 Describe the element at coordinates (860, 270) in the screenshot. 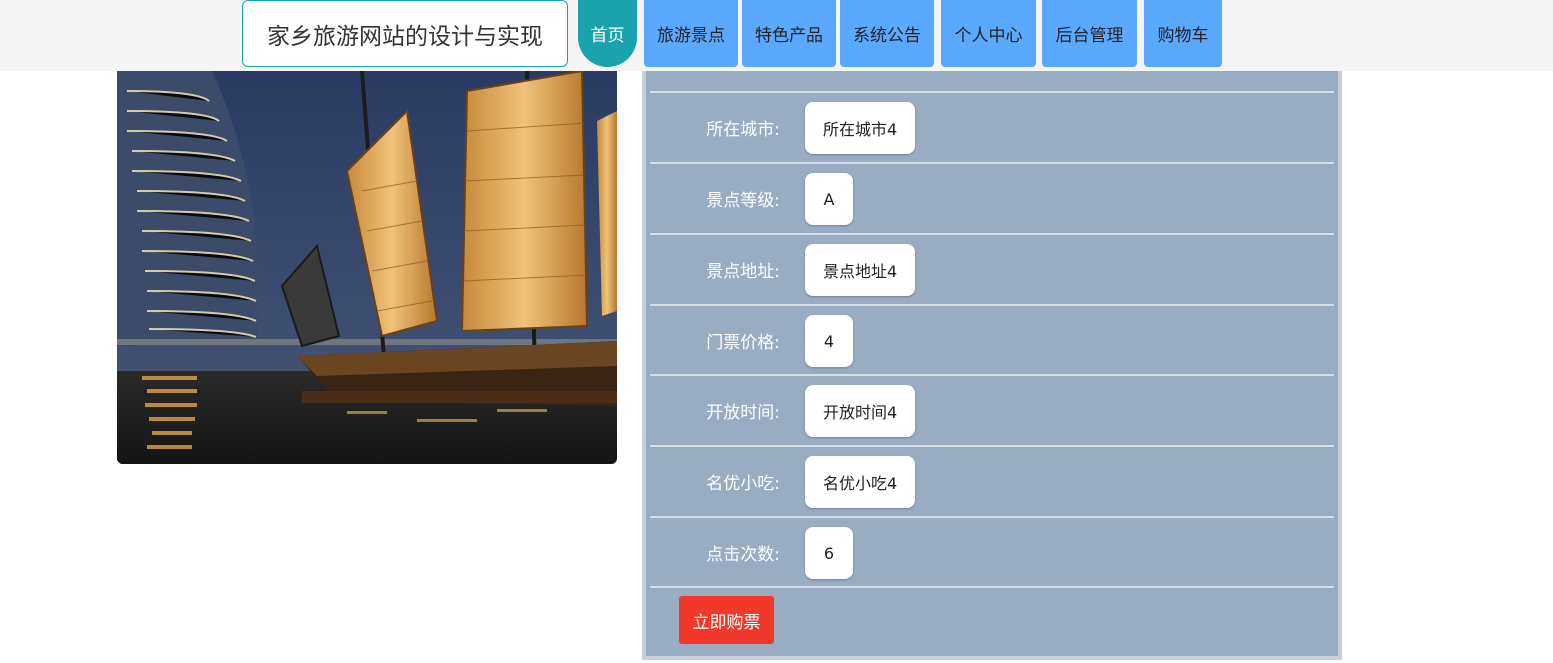

I see `detail-value-address: 景点地址4` at that location.